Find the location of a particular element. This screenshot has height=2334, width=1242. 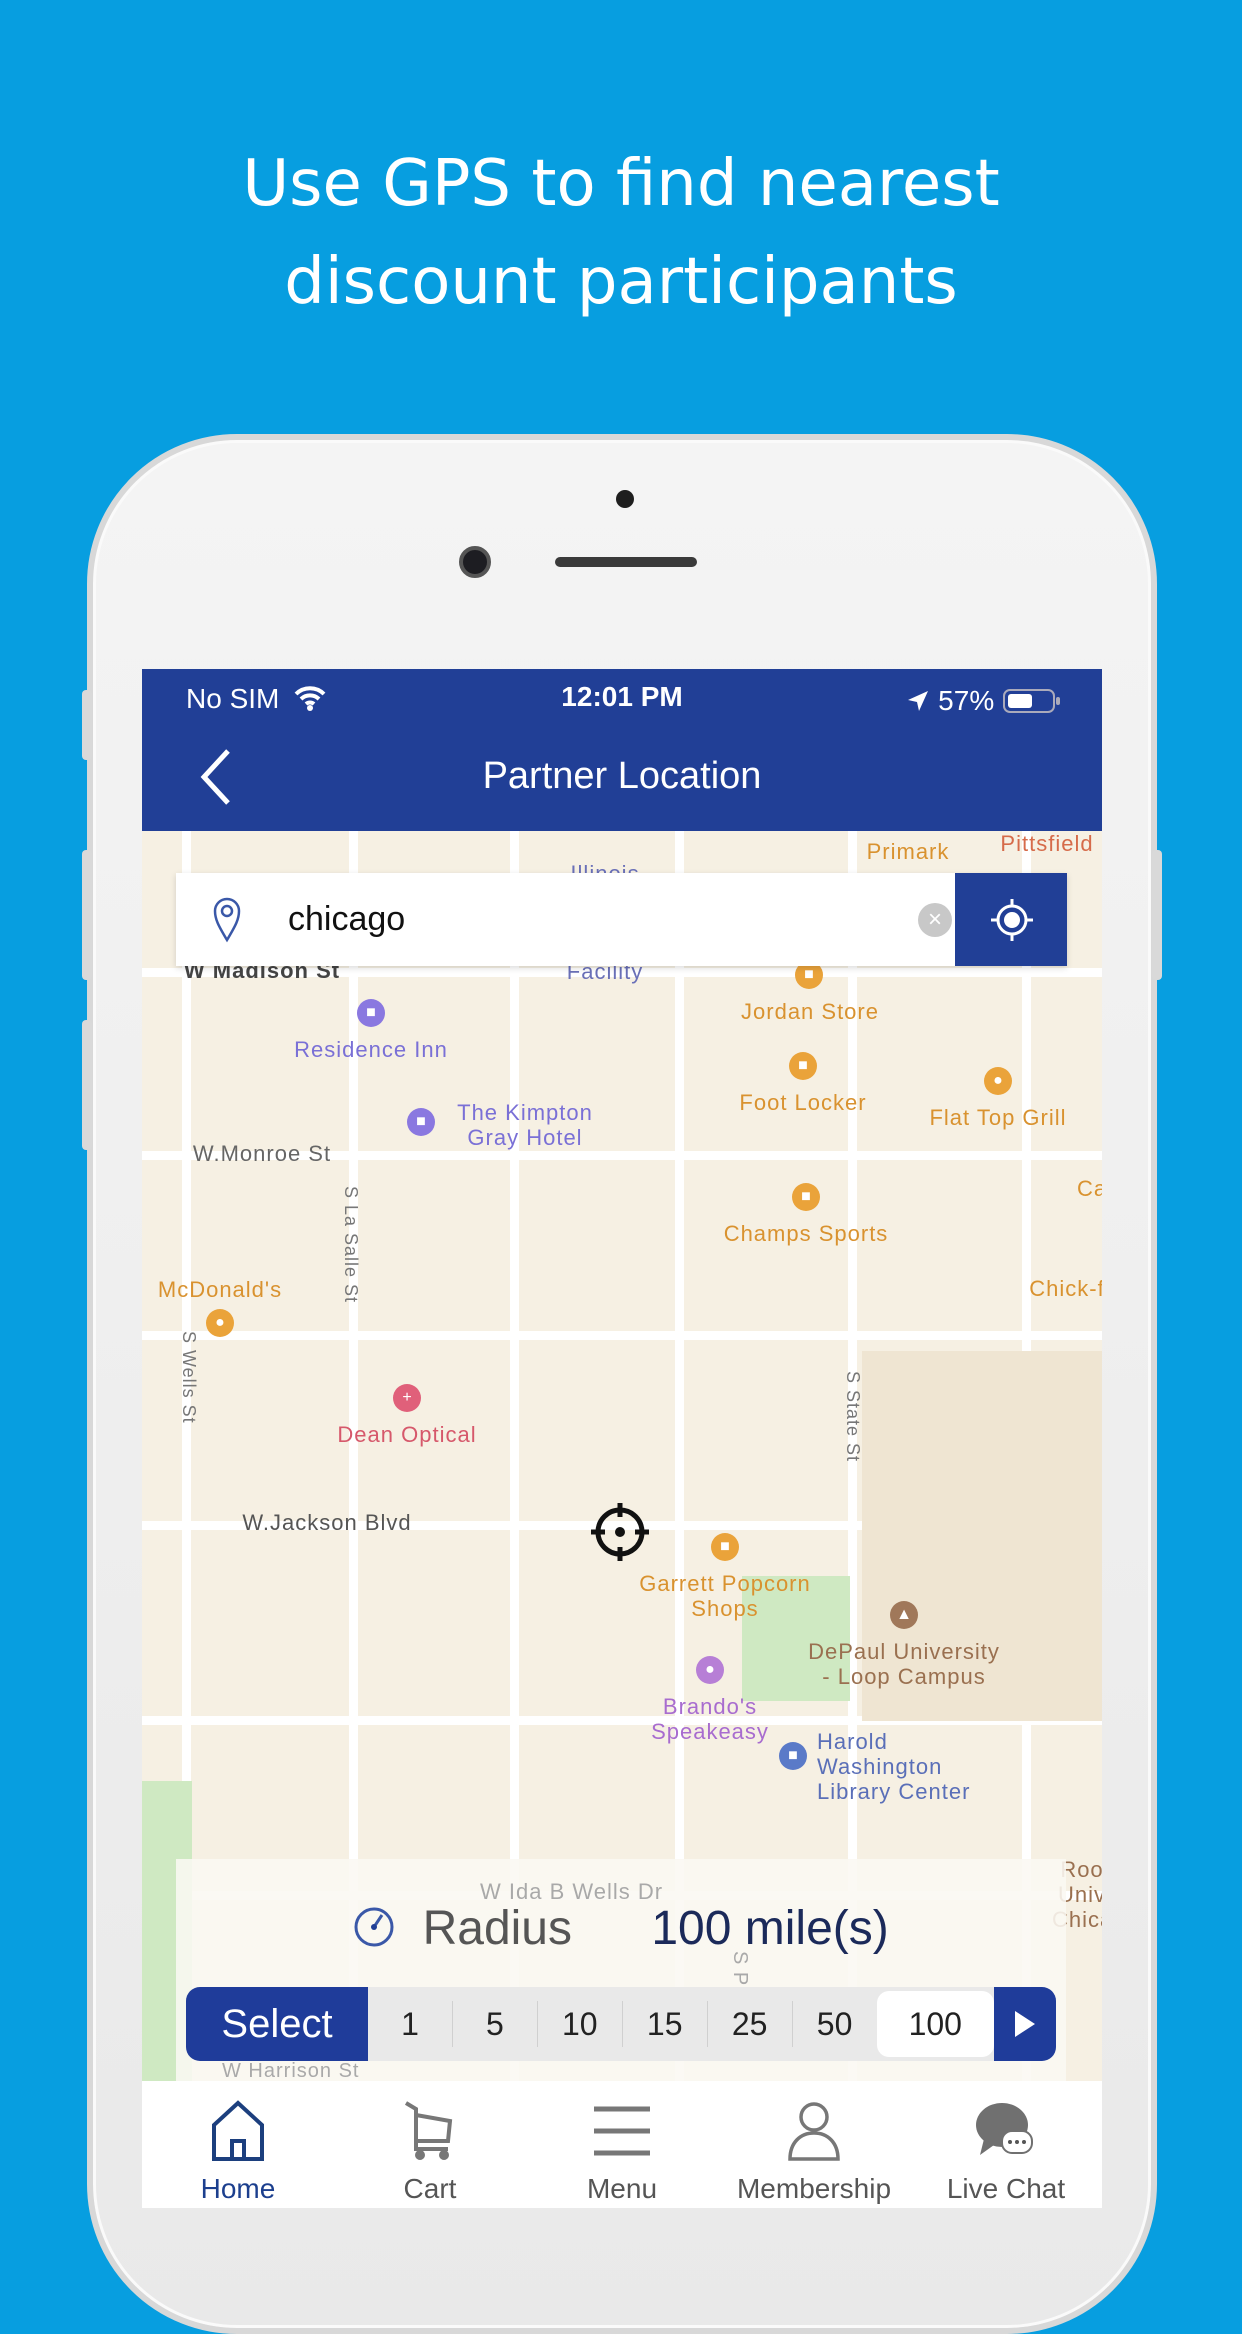

map-label: The Kimpton Gray Hotel is located at coordinates (525, 1125).